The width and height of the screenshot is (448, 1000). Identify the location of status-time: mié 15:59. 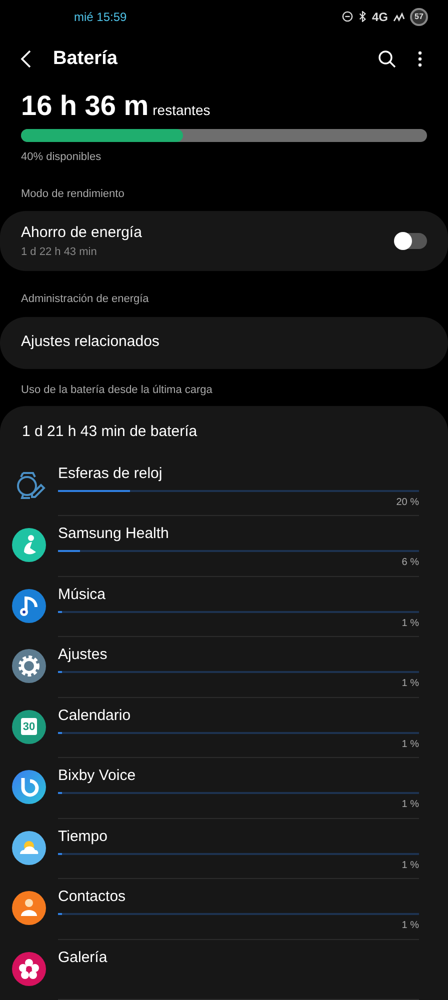
(100, 17).